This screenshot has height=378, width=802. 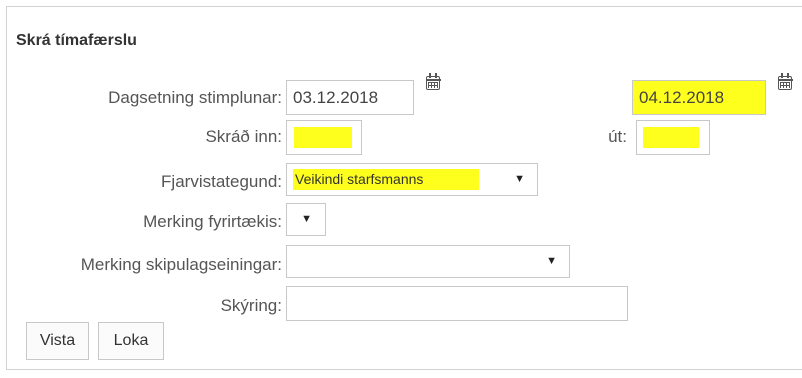 What do you see at coordinates (359, 179) in the screenshot?
I see `absence-type-value: Veikindi starfsmanns` at bounding box center [359, 179].